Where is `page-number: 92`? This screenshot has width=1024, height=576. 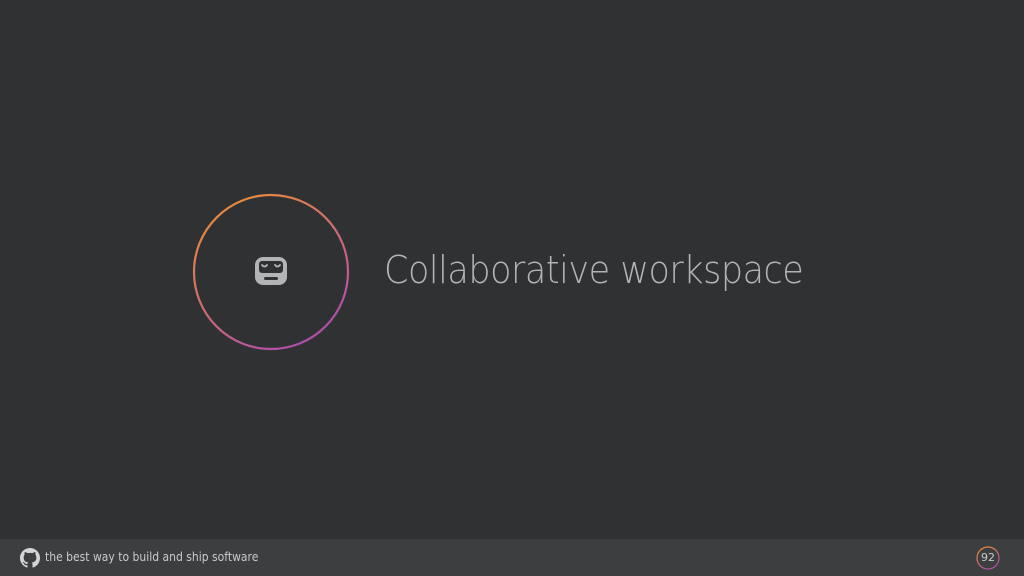 page-number: 92 is located at coordinates (988, 557).